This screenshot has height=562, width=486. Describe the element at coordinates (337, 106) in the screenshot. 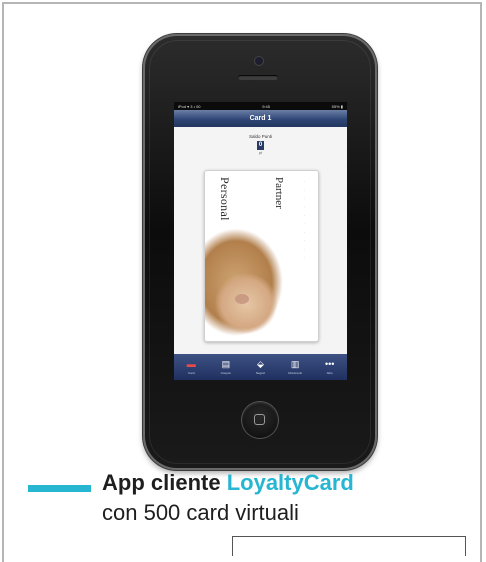

I see `status-battery: 55% ▮` at that location.